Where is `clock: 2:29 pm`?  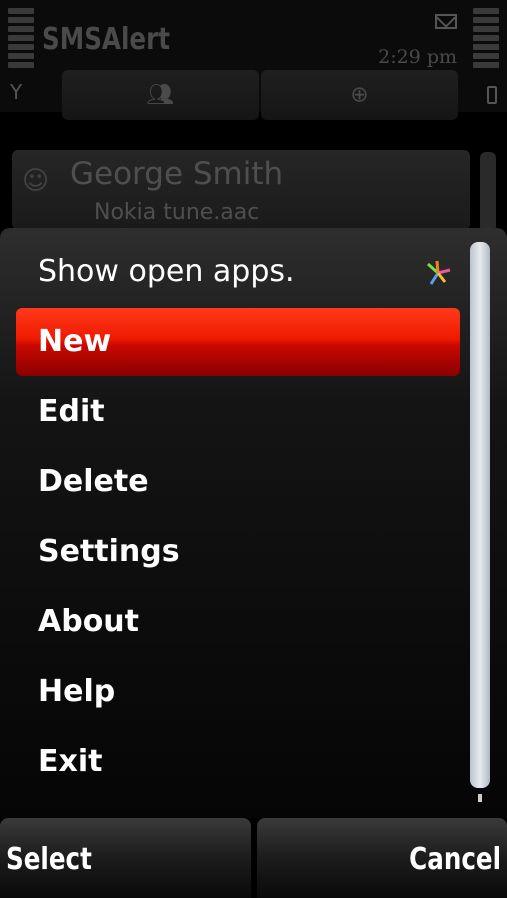 clock: 2:29 pm is located at coordinates (417, 57).